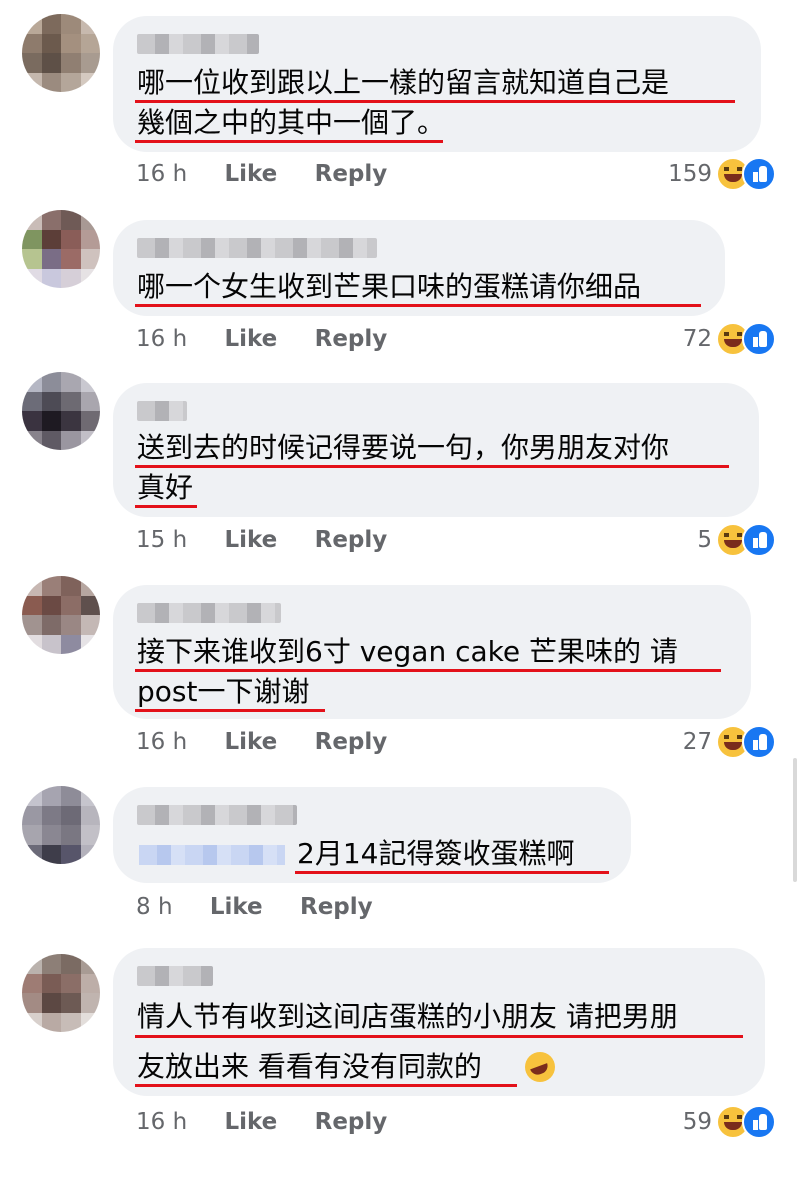 The image size is (800, 1181). I want to click on reaction-count: 72, so click(697, 339).